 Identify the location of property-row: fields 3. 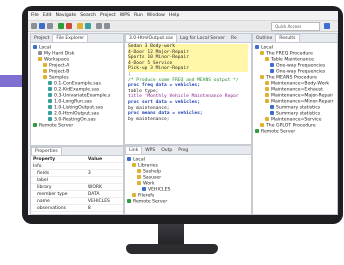
(77, 173).